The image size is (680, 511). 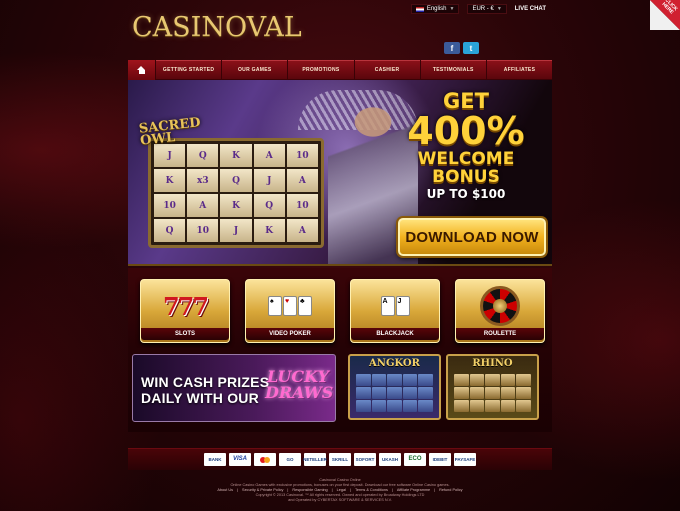 What do you see at coordinates (255, 70) in the screenshot?
I see `nav-our-games: OUR GAMES` at bounding box center [255, 70].